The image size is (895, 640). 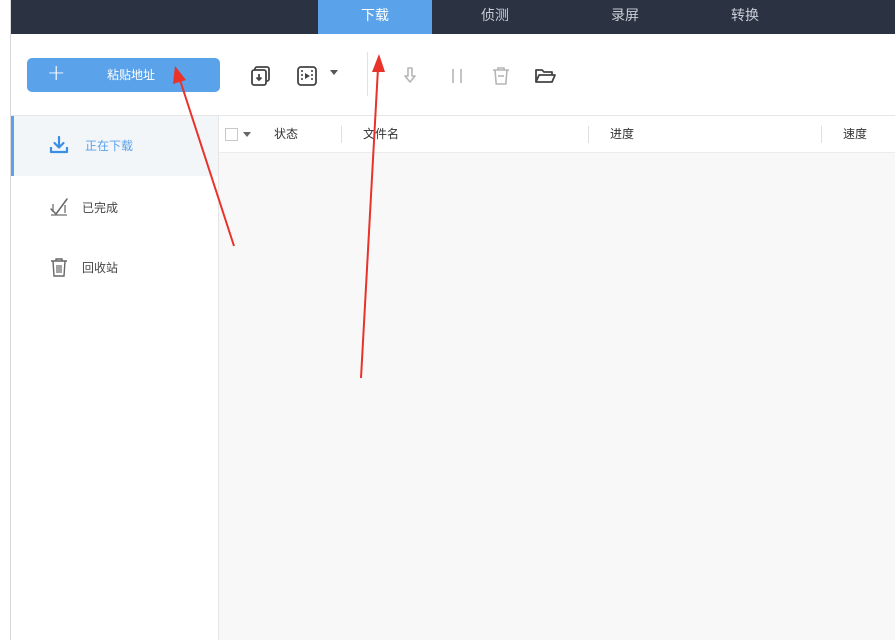 What do you see at coordinates (286, 134) in the screenshot?
I see `column-header-status: 状态` at bounding box center [286, 134].